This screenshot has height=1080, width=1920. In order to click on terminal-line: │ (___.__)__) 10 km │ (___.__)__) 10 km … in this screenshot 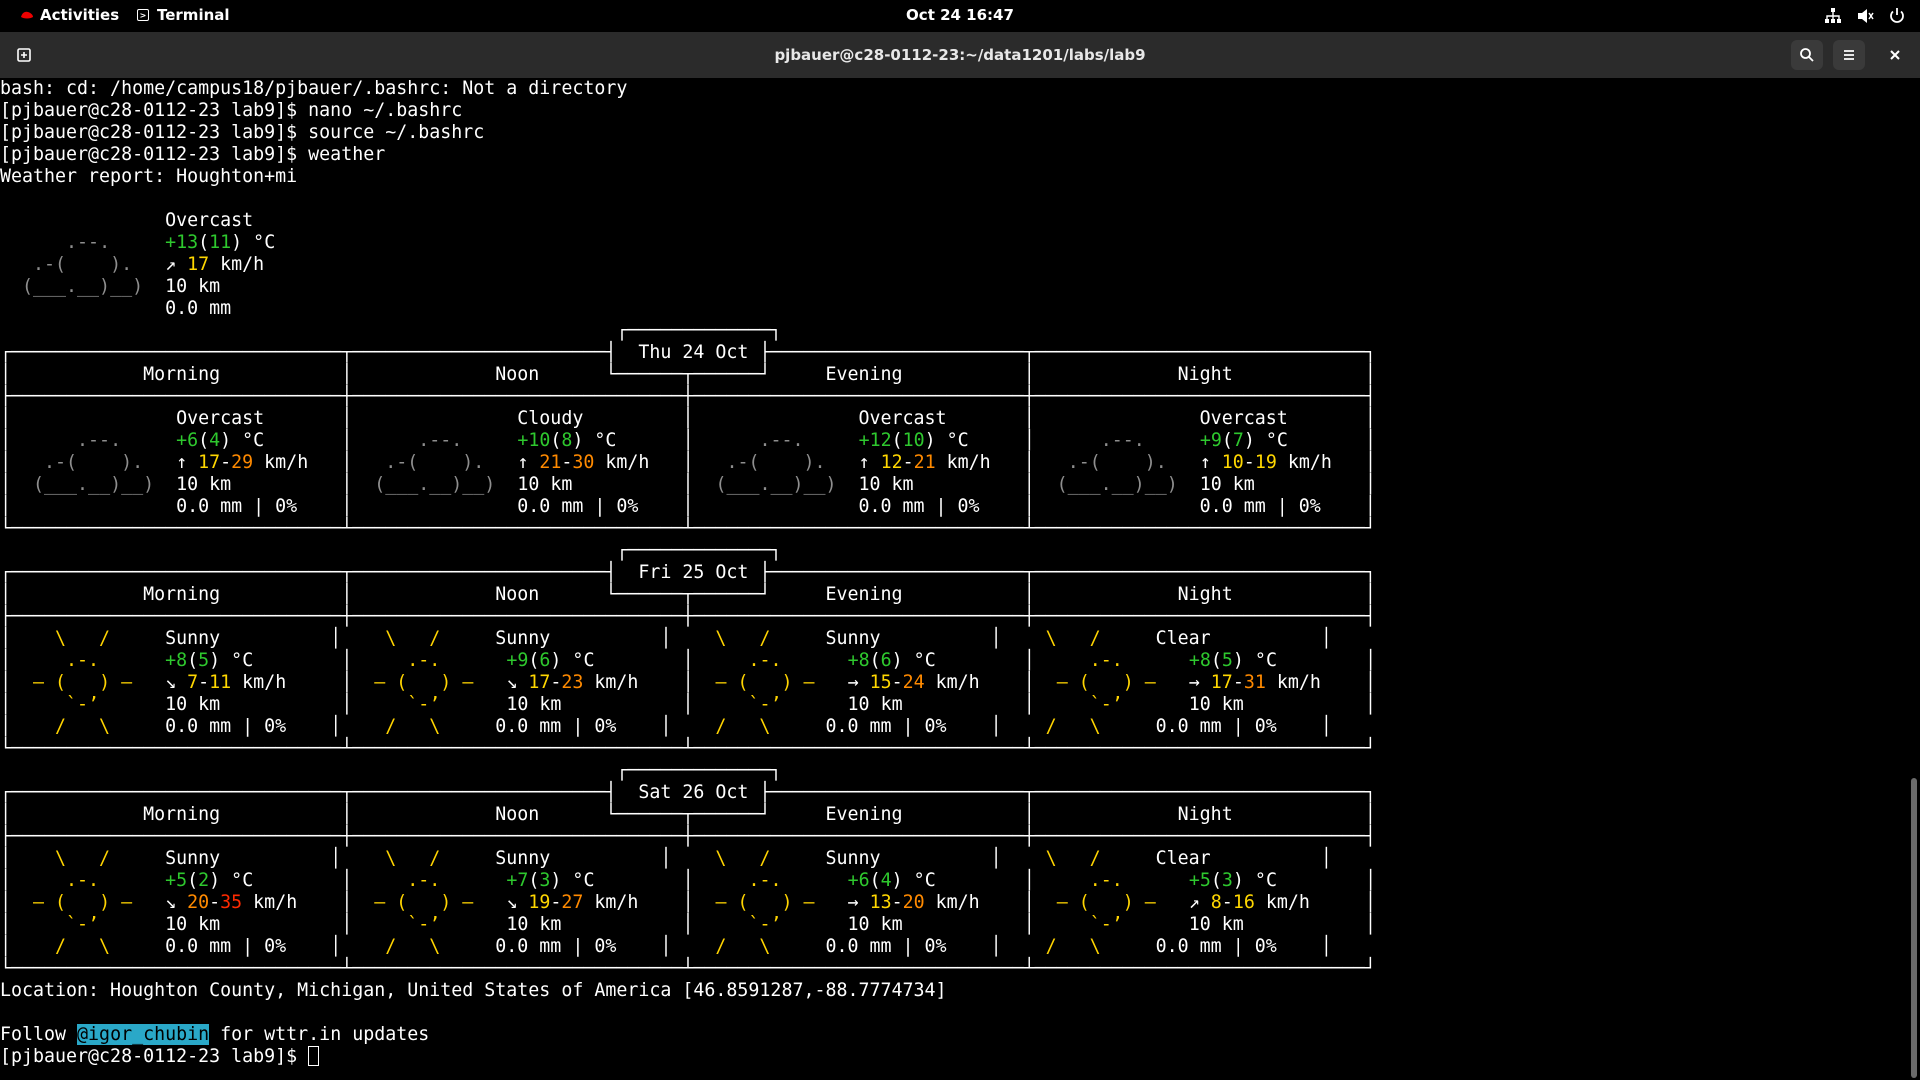, I will do `click(688, 484)`.